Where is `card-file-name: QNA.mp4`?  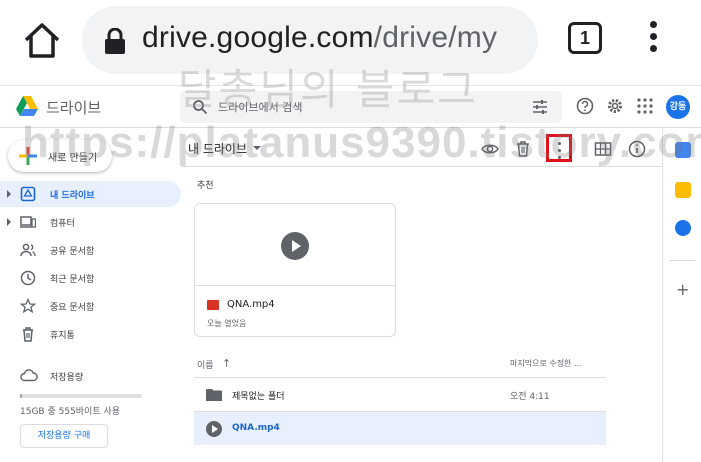 card-file-name: QNA.mp4 is located at coordinates (251, 304).